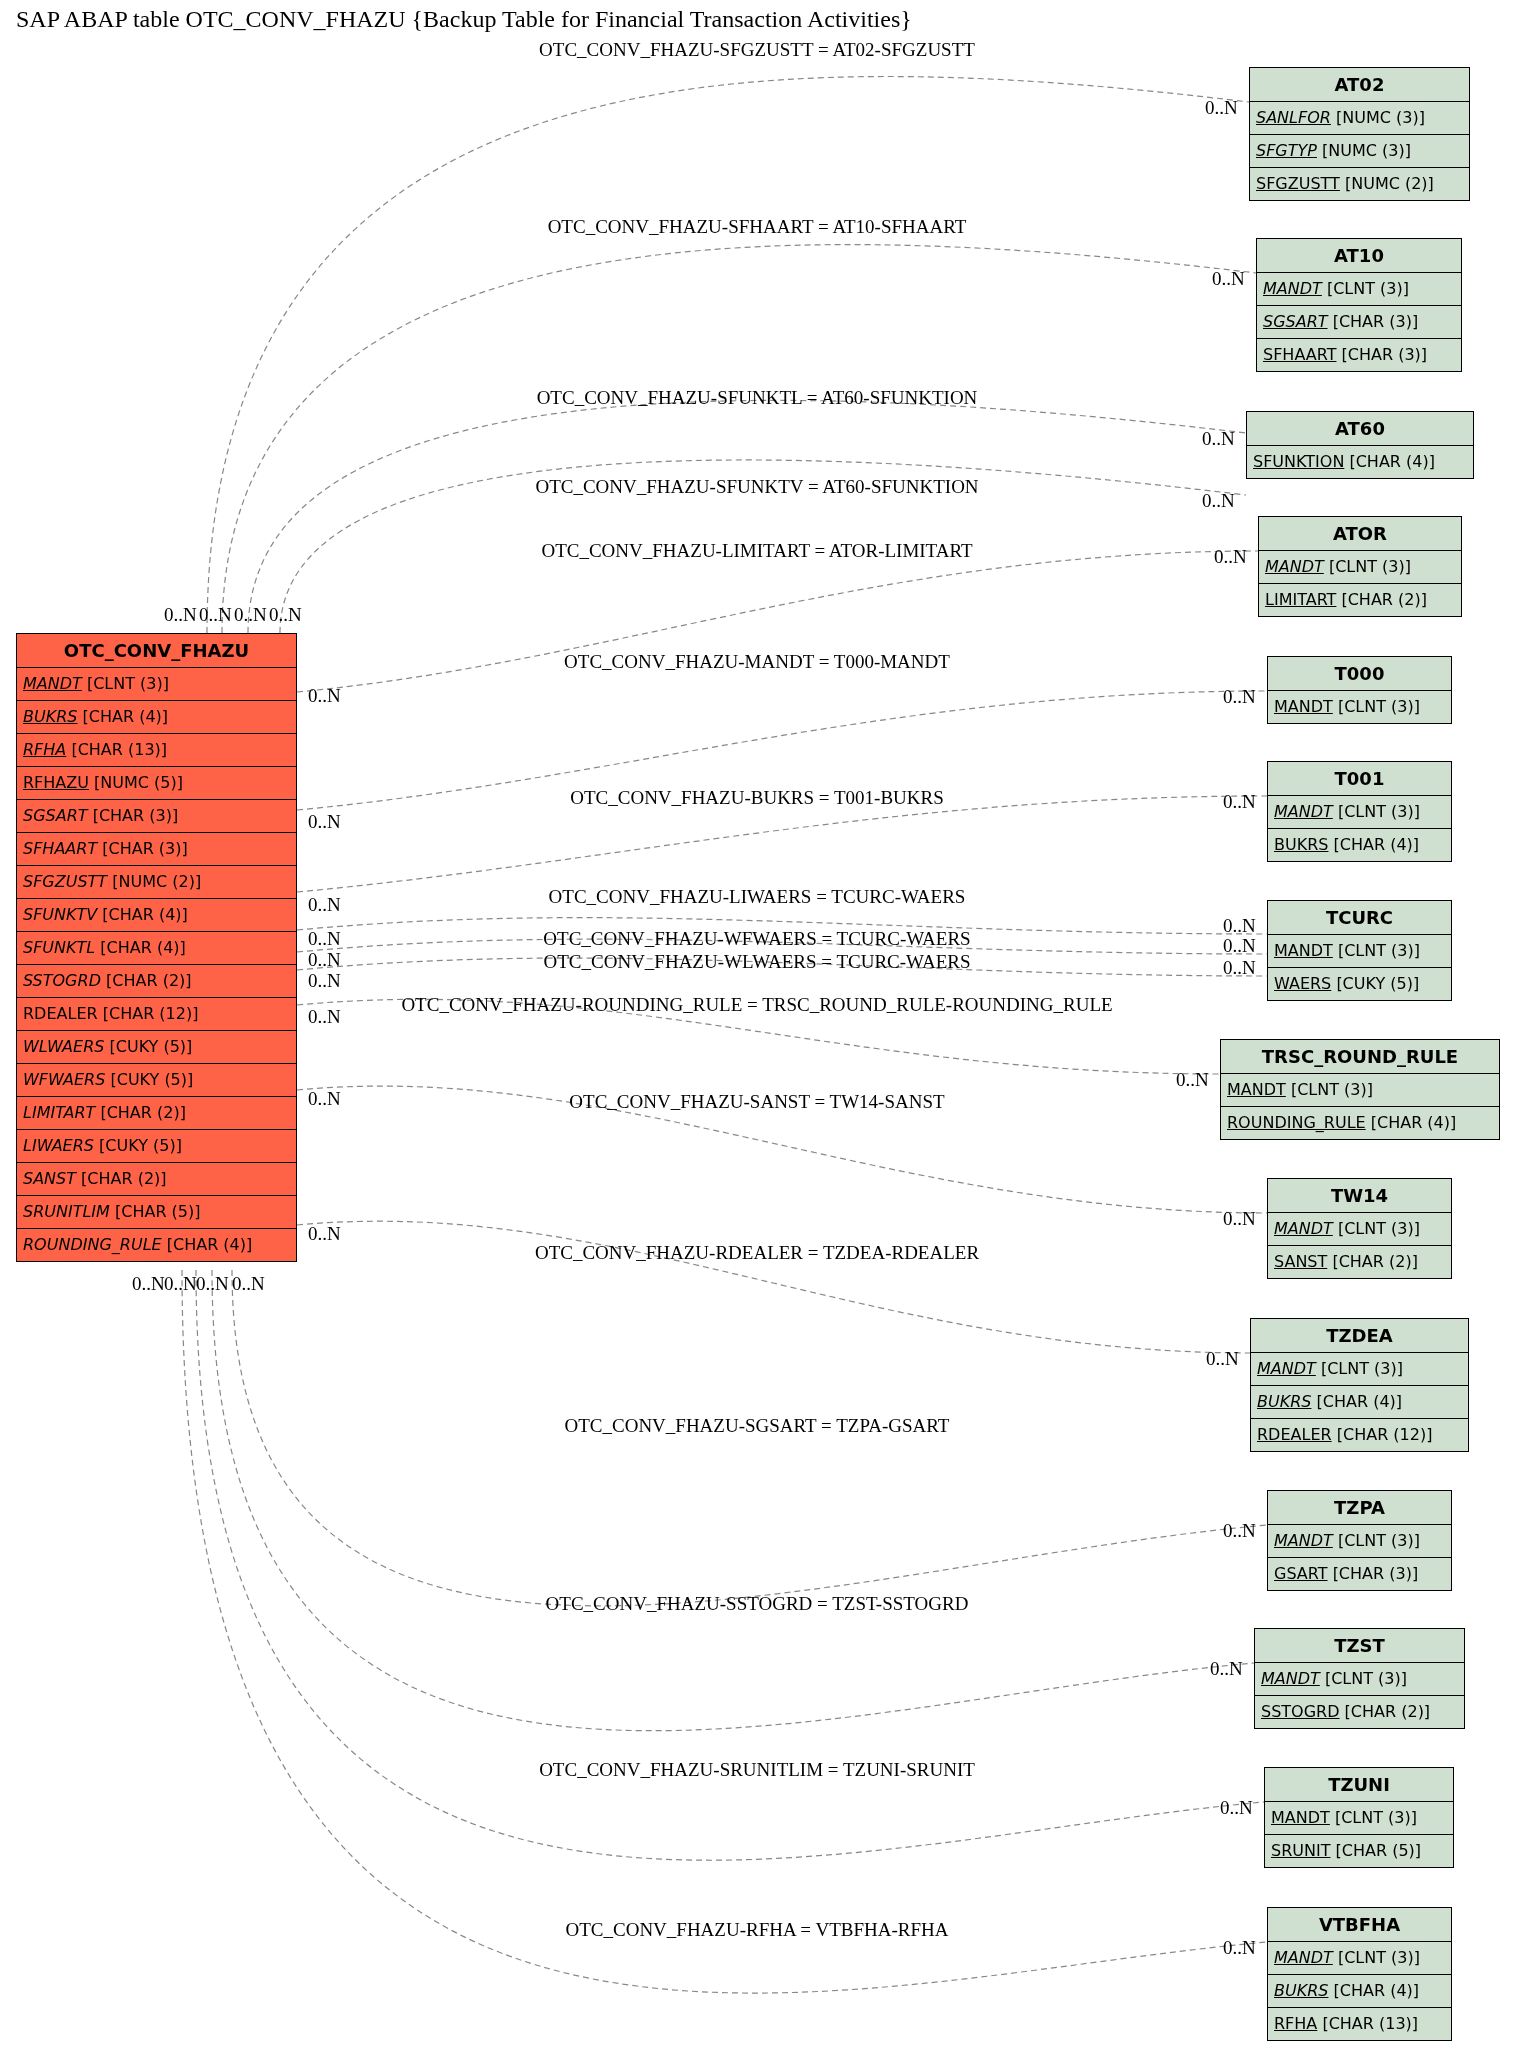 The height and width of the screenshot is (2054, 1516). Describe the element at coordinates (1359, 674) in the screenshot. I see `table-header: T000` at that location.